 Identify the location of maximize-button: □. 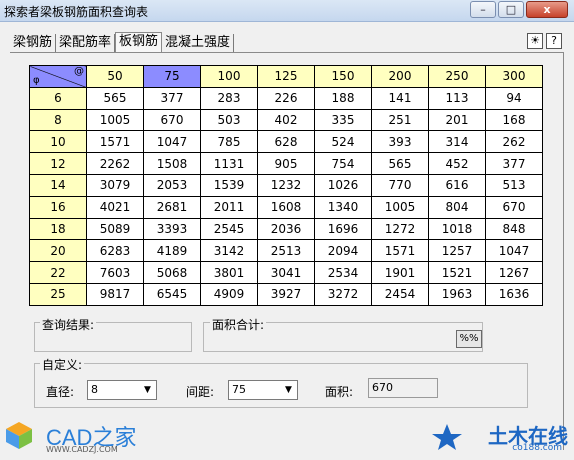
(511, 9).